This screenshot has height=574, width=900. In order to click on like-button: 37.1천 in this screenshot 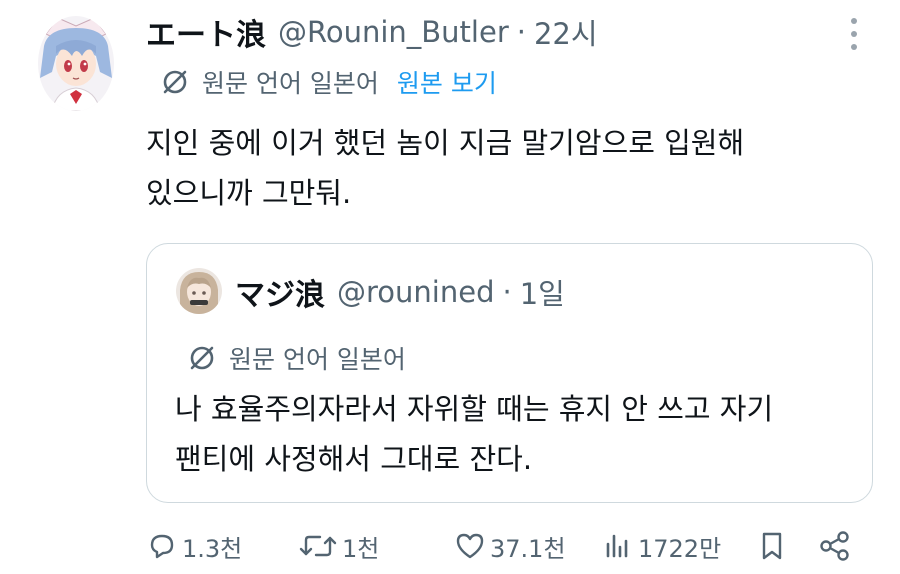, I will do `click(510, 546)`.